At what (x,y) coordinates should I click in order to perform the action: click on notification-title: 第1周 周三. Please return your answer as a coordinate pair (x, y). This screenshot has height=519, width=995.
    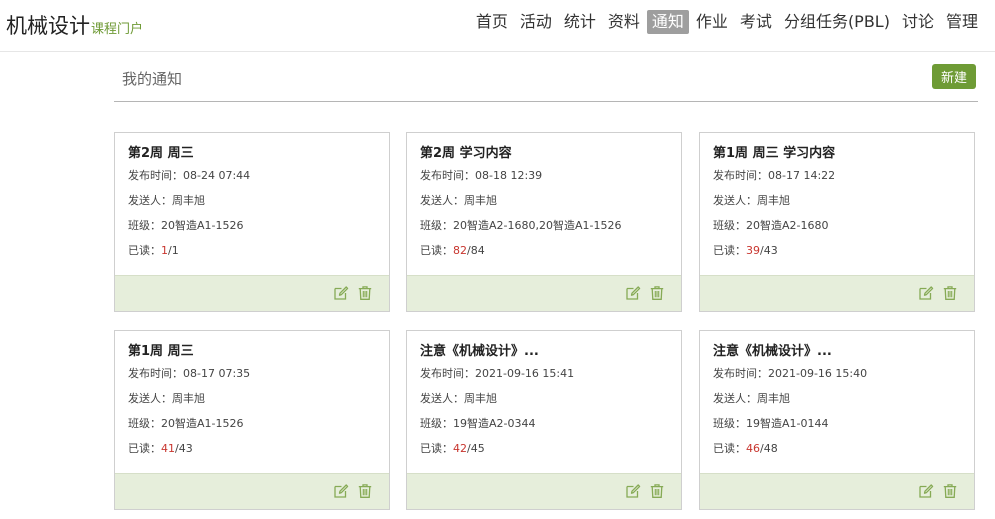
    Looking at the image, I should click on (252, 352).